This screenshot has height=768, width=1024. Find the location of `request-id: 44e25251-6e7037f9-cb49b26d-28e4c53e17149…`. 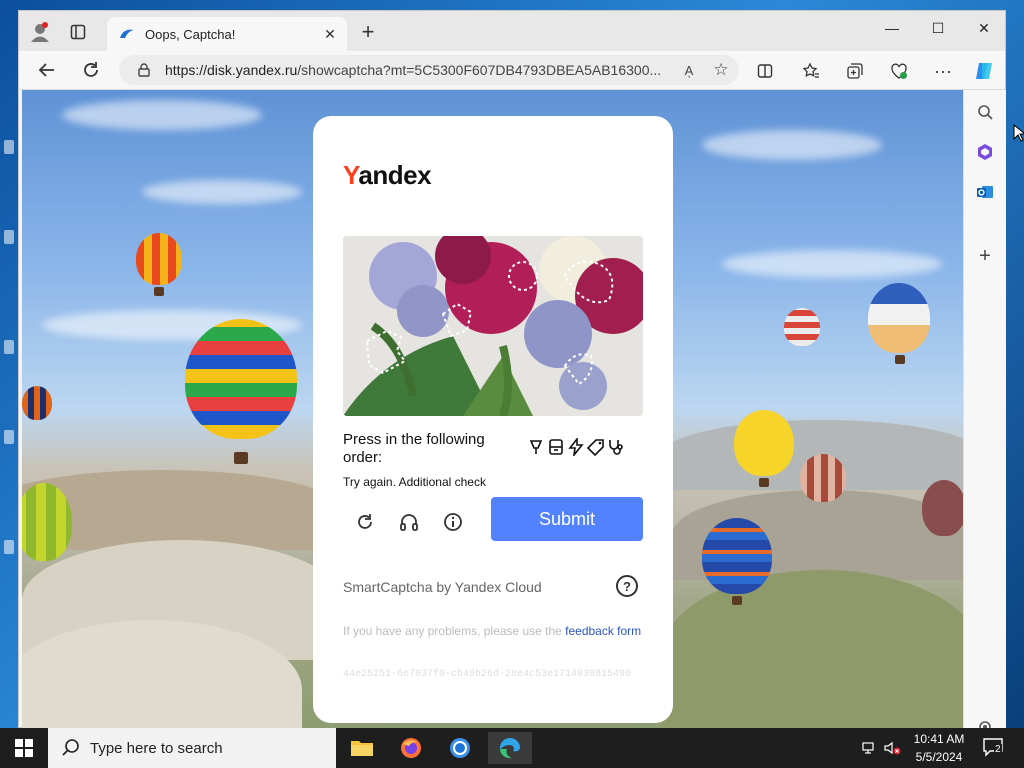

request-id: 44e25251-6e7037f9-cb49b26d-28e4c53e17149… is located at coordinates (487, 674).